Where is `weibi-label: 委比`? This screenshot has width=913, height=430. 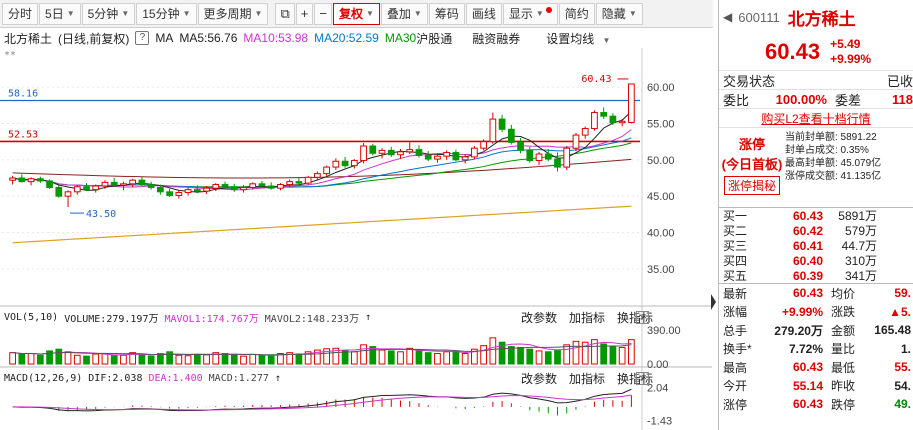 weibi-label: 委比 is located at coordinates (736, 100).